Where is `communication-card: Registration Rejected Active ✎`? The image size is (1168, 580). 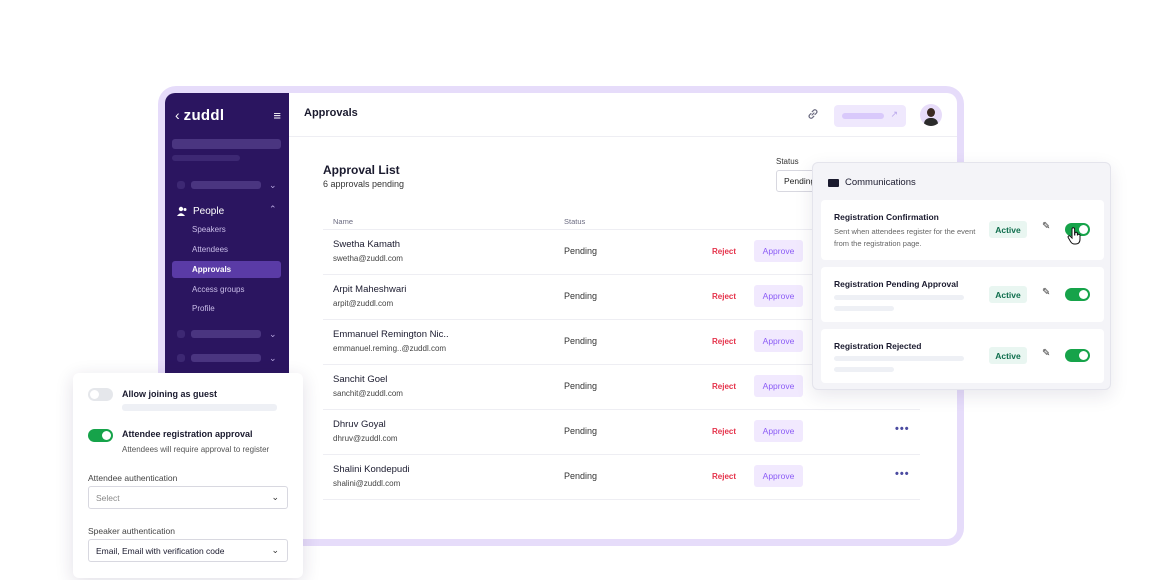 communication-card: Registration Rejected Active ✎ is located at coordinates (962, 356).